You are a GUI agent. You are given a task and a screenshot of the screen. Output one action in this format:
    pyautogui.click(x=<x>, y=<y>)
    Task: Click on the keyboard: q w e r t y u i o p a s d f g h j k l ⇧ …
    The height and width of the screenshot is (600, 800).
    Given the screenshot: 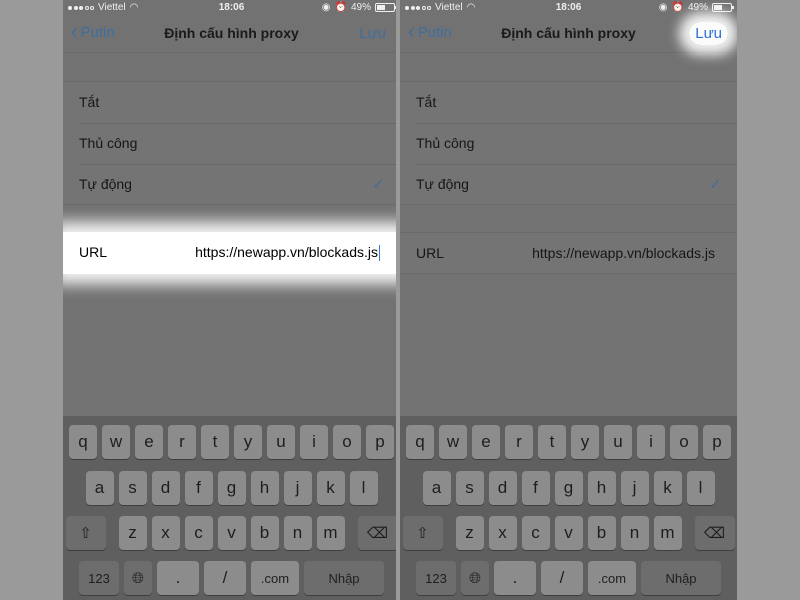 What is the action you would take?
    pyautogui.click(x=231, y=508)
    